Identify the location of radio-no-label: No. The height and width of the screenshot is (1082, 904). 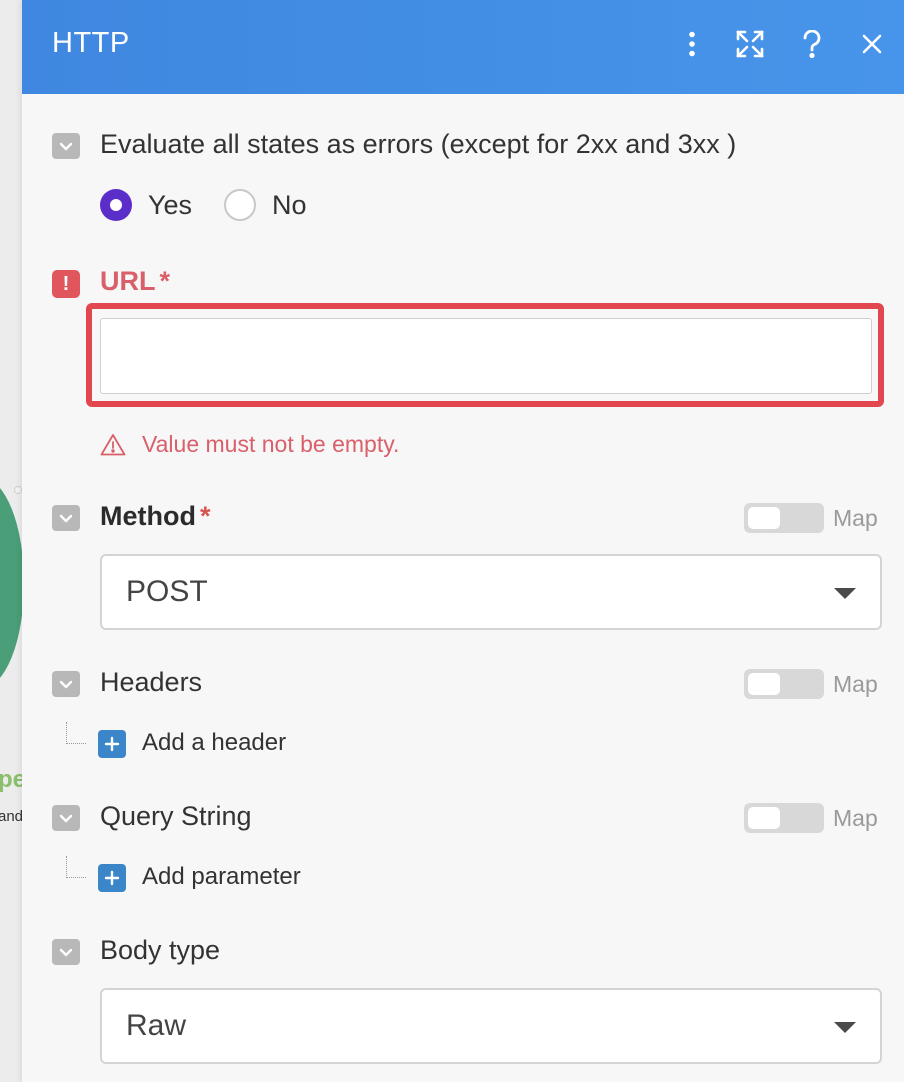
(289, 205).